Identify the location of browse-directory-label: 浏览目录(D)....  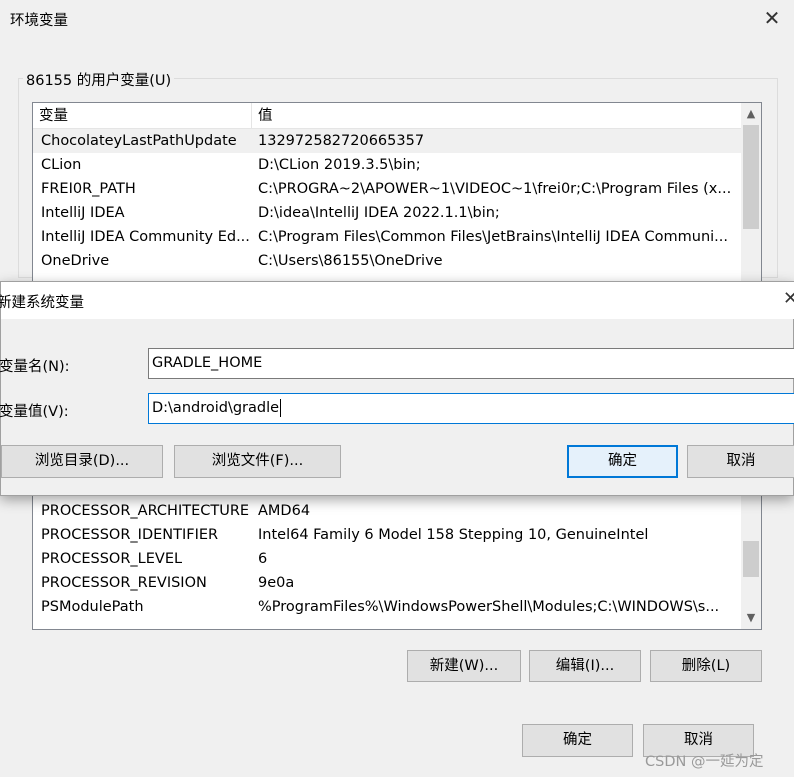
(82, 461).